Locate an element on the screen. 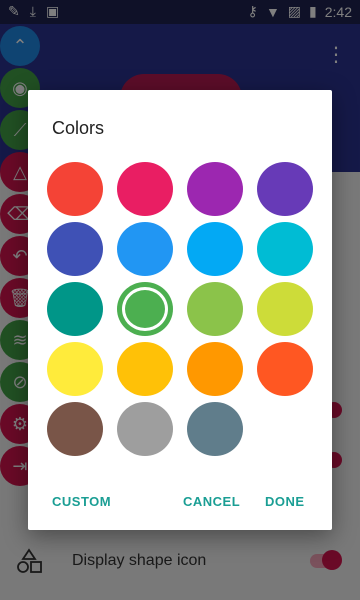 This screenshot has width=360, height=600. cancel-button: CANCEL is located at coordinates (211, 501).